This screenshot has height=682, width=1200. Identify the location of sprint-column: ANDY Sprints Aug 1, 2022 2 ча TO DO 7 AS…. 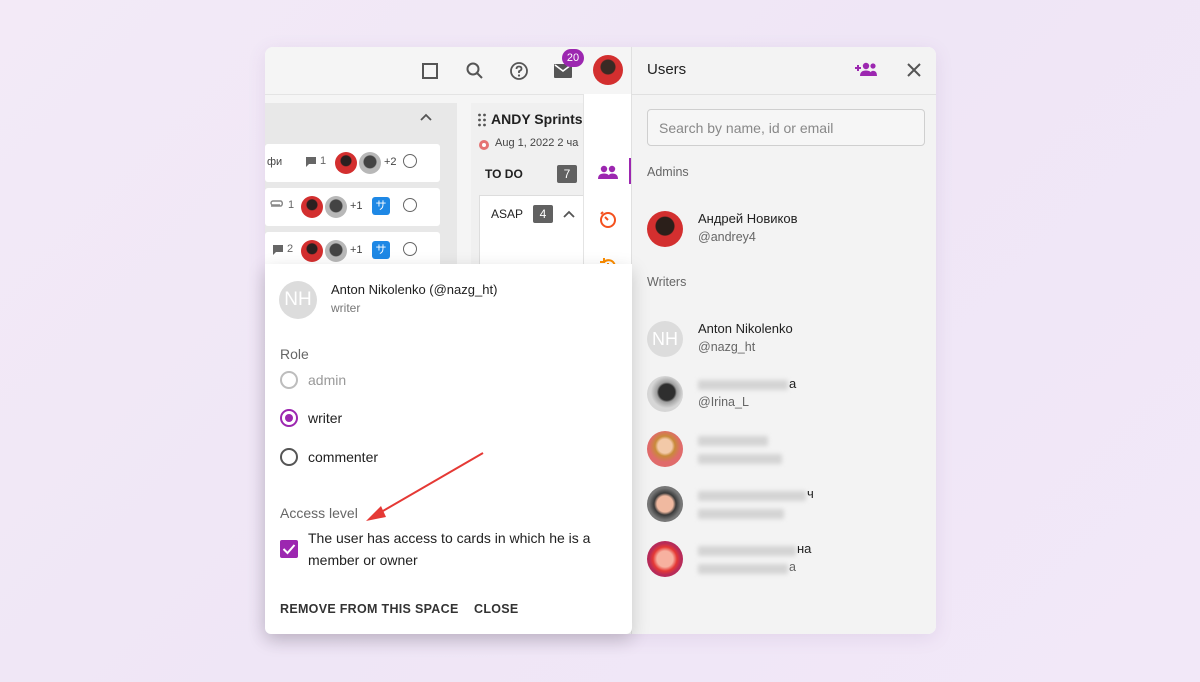
(528, 185).